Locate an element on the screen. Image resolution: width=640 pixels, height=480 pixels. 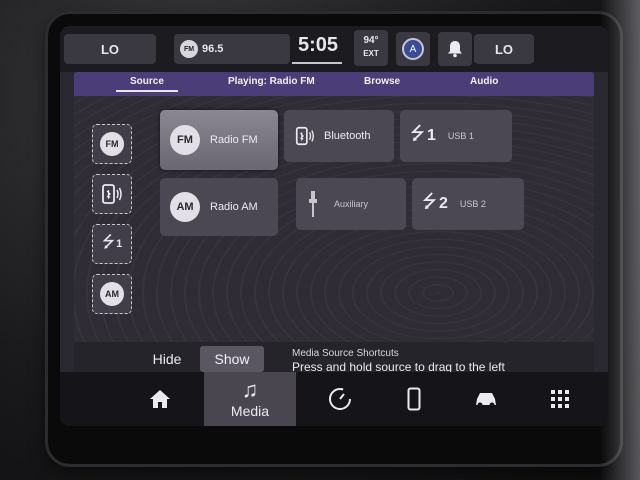
hint-title: Media Source Shortcuts is located at coordinates (345, 353).